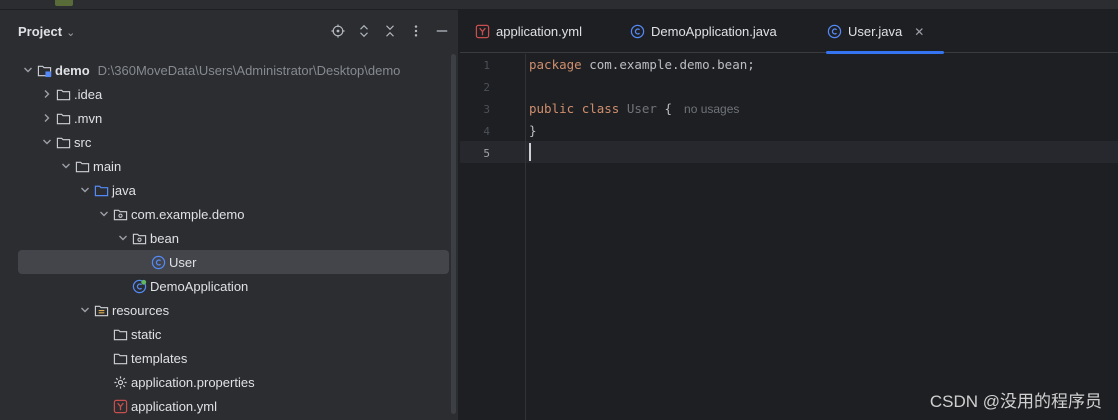  I want to click on project-panel-header: Project ⌄, so click(229, 32).